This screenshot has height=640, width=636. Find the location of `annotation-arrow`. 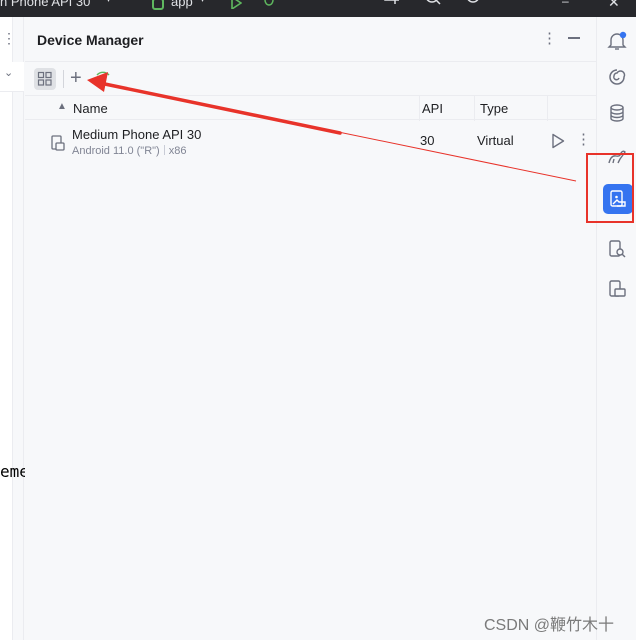

annotation-arrow is located at coordinates (332, 127).